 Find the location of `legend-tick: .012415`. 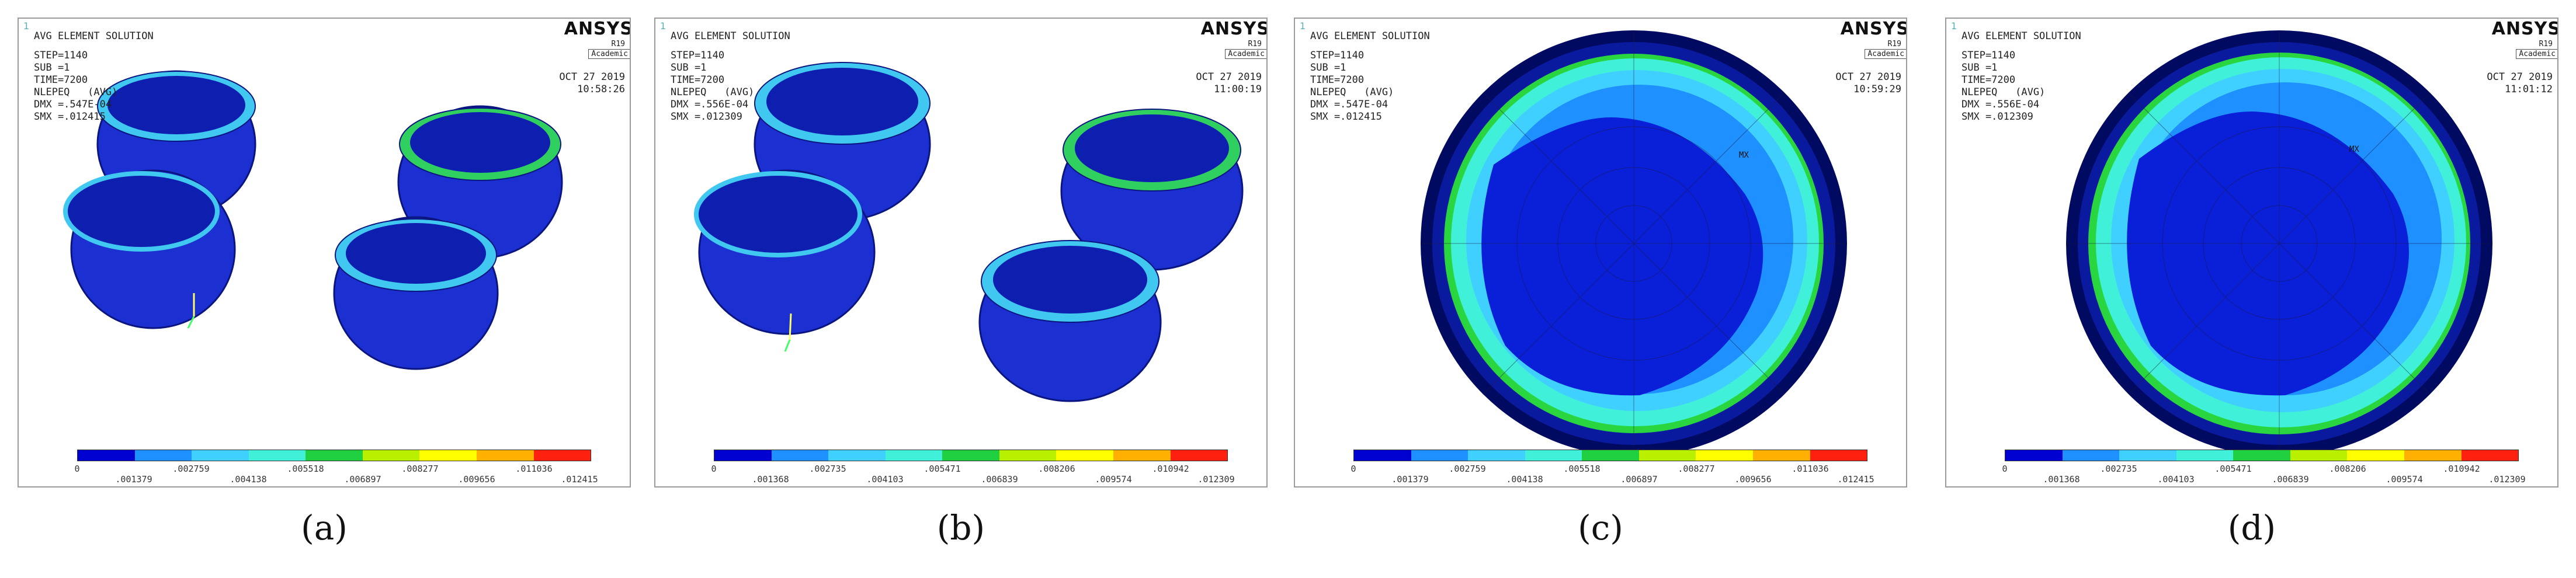

legend-tick: .012415 is located at coordinates (579, 480).